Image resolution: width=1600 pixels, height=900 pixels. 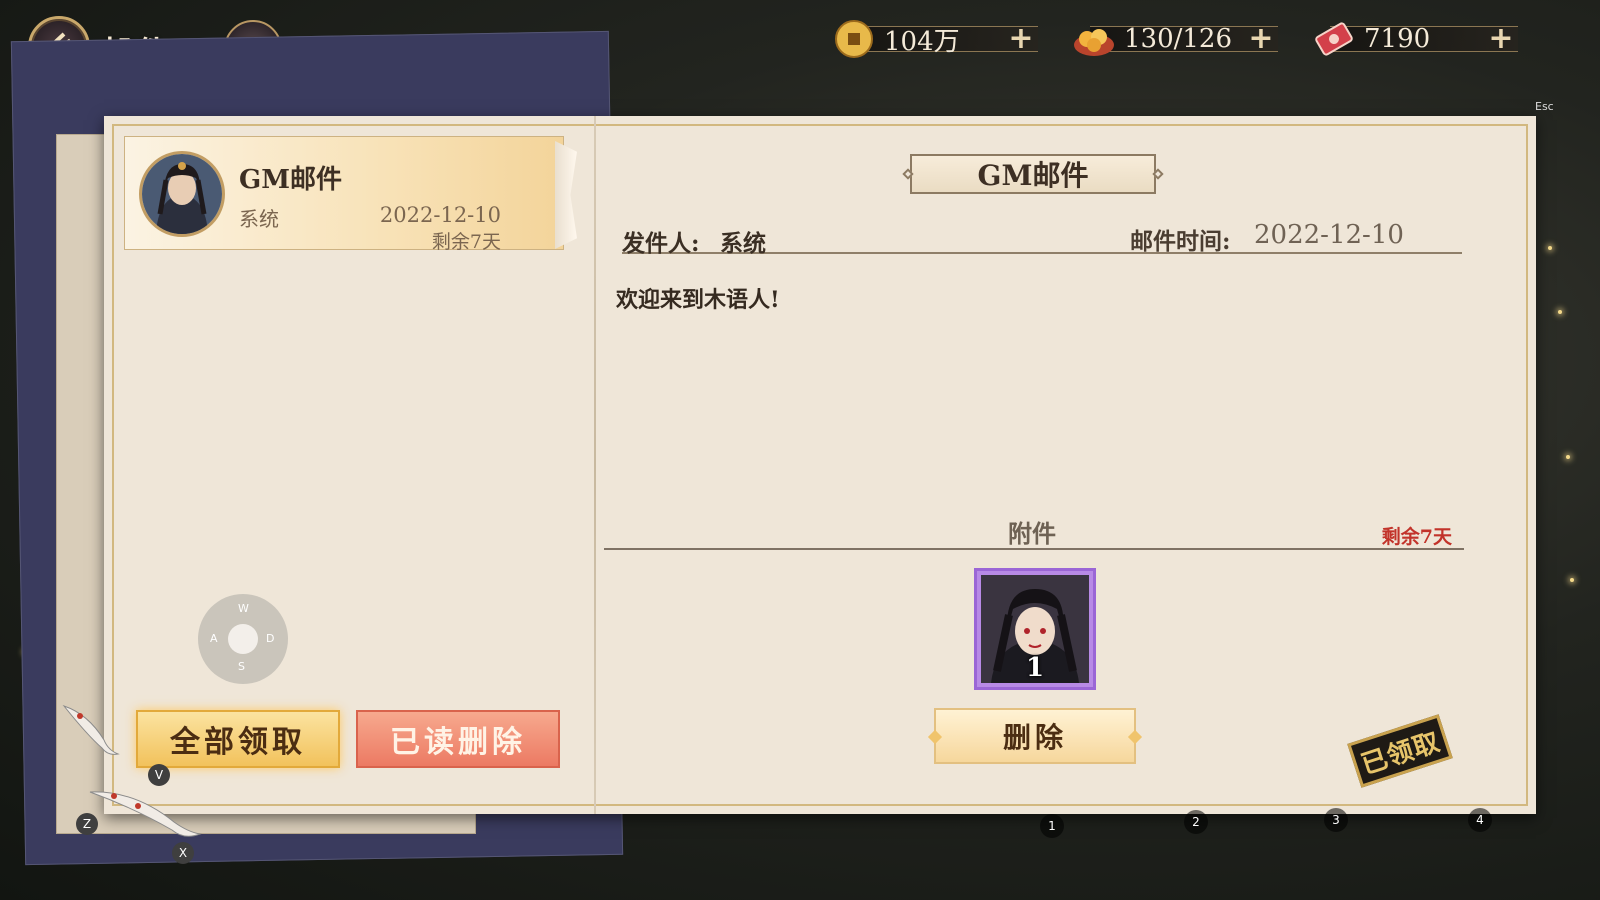 What do you see at coordinates (1196, 822) in the screenshot?
I see `hotbar-slot-2: 2` at bounding box center [1196, 822].